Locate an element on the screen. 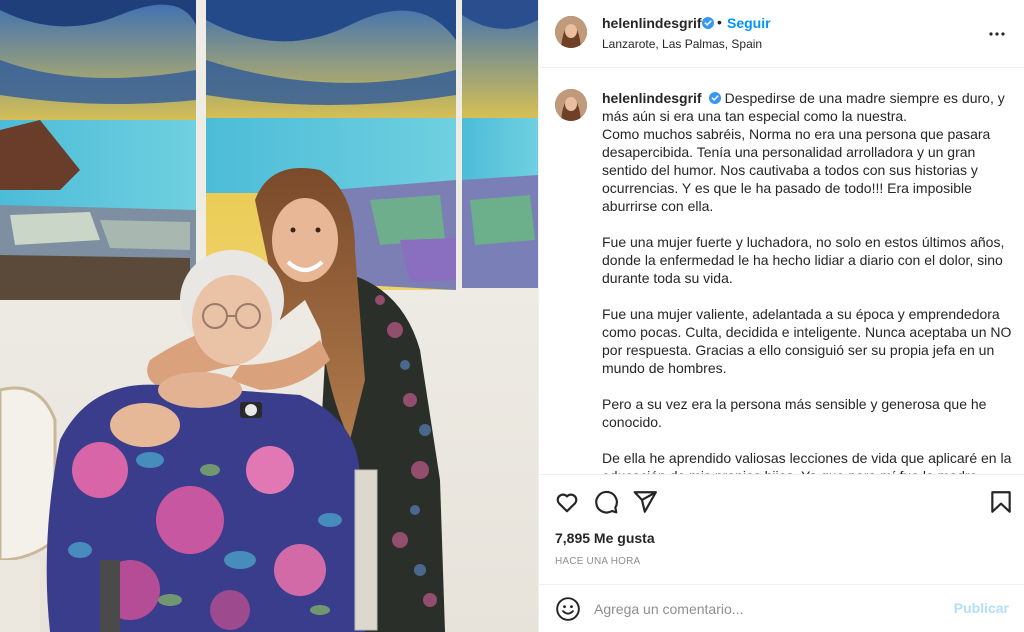 This screenshot has width=1024, height=632. emoji-icon is located at coordinates (568, 609).